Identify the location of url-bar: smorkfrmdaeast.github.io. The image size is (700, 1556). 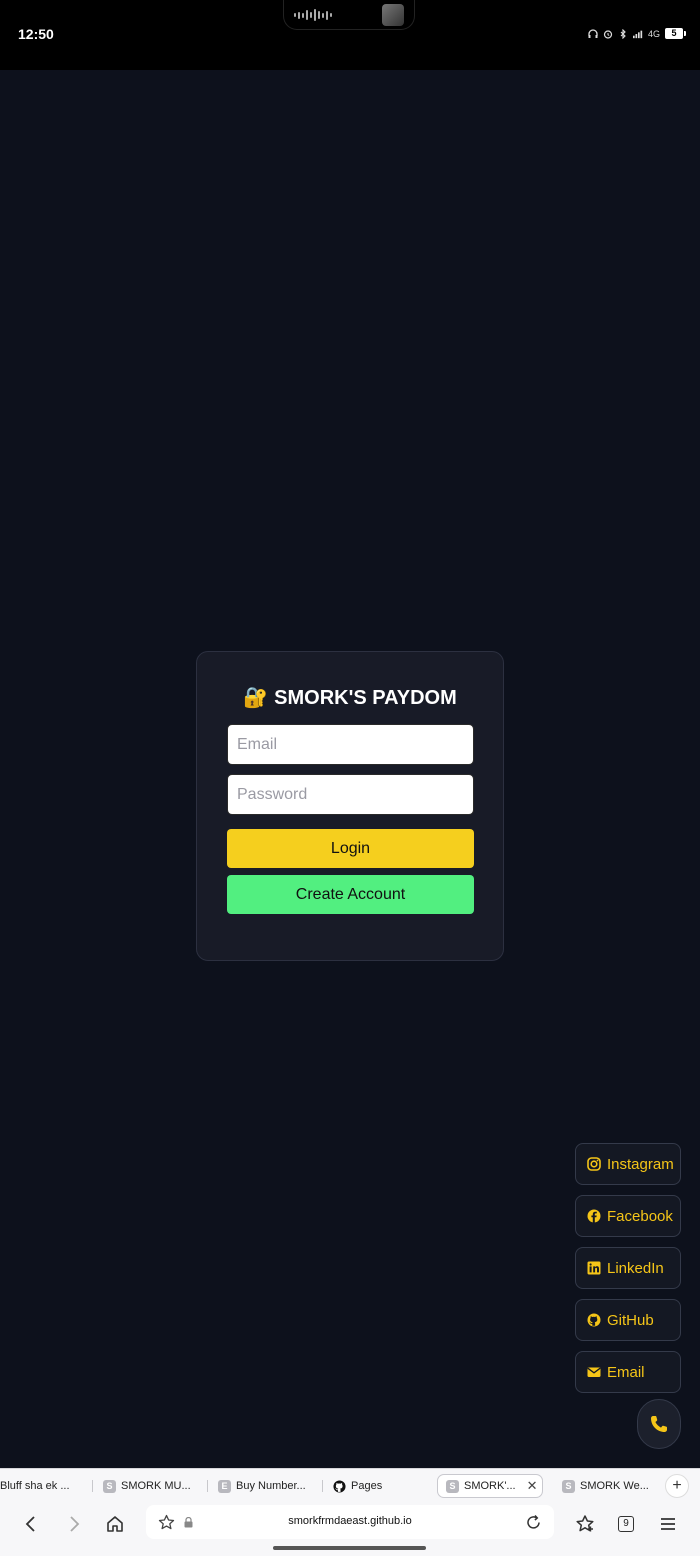
(350, 1522).